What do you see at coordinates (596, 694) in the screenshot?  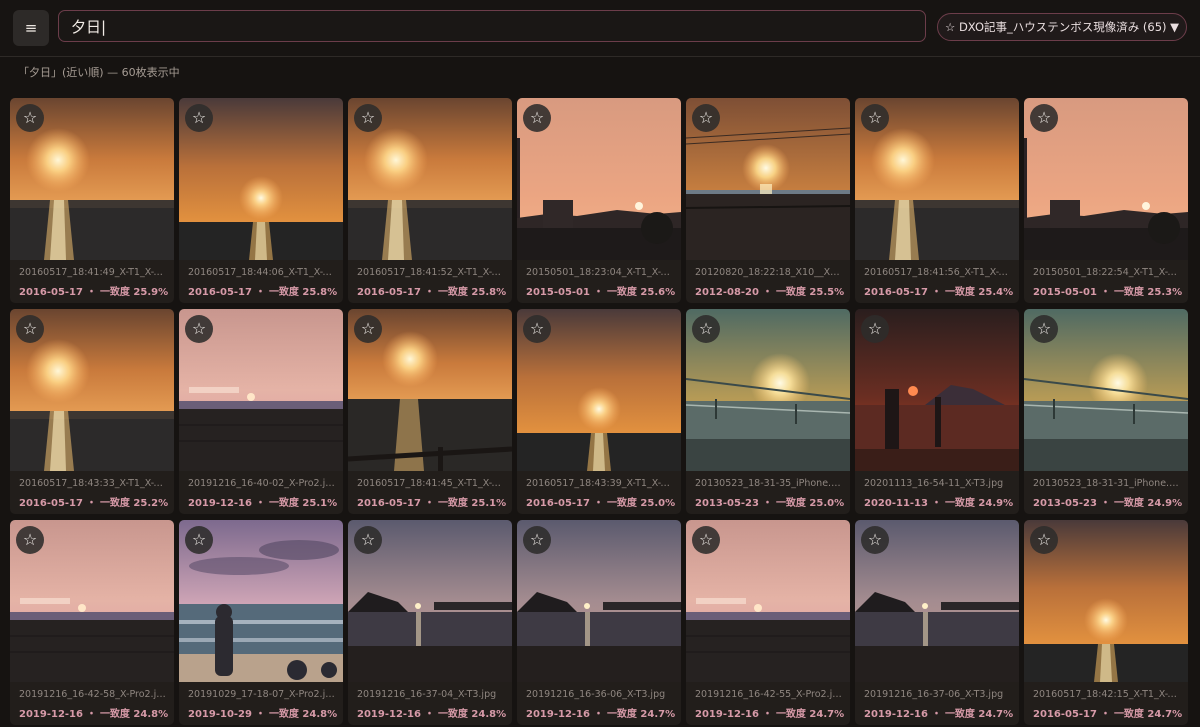 I see `photo-filename: 20191216_16-36-06_X-T3.jpg` at bounding box center [596, 694].